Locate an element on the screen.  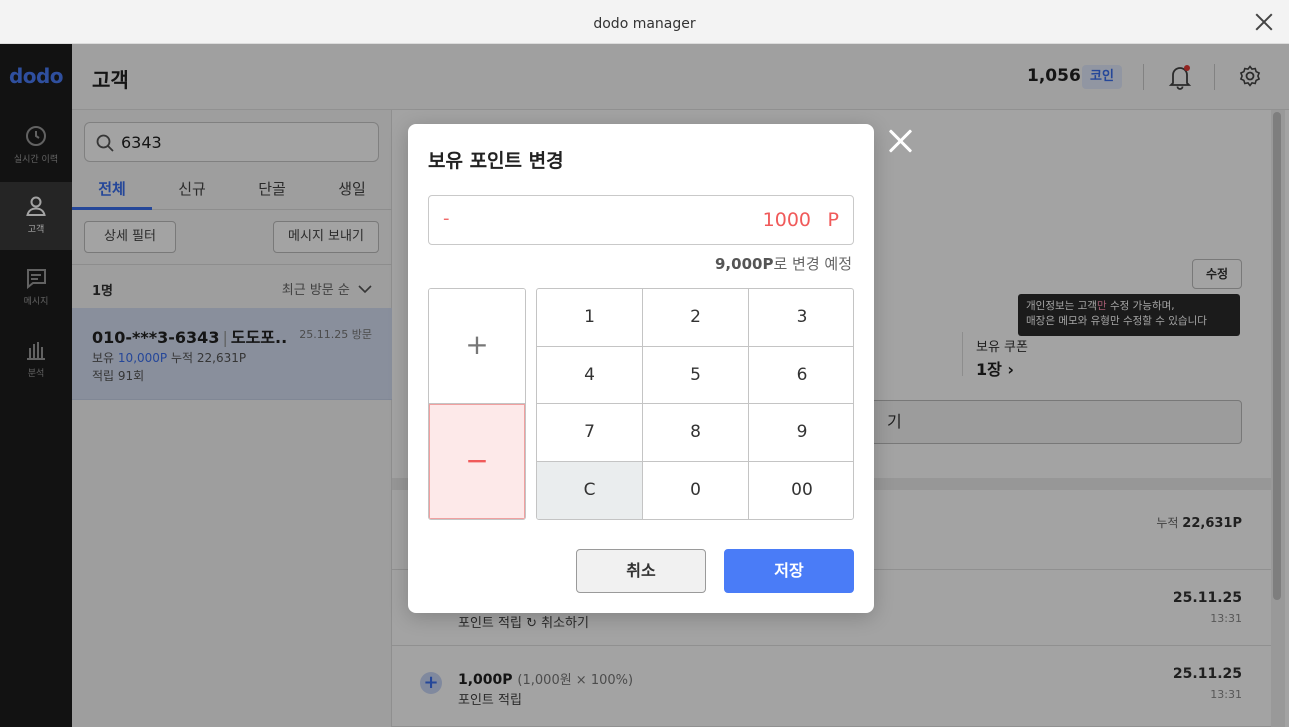
key-7: 7 is located at coordinates (590, 433).